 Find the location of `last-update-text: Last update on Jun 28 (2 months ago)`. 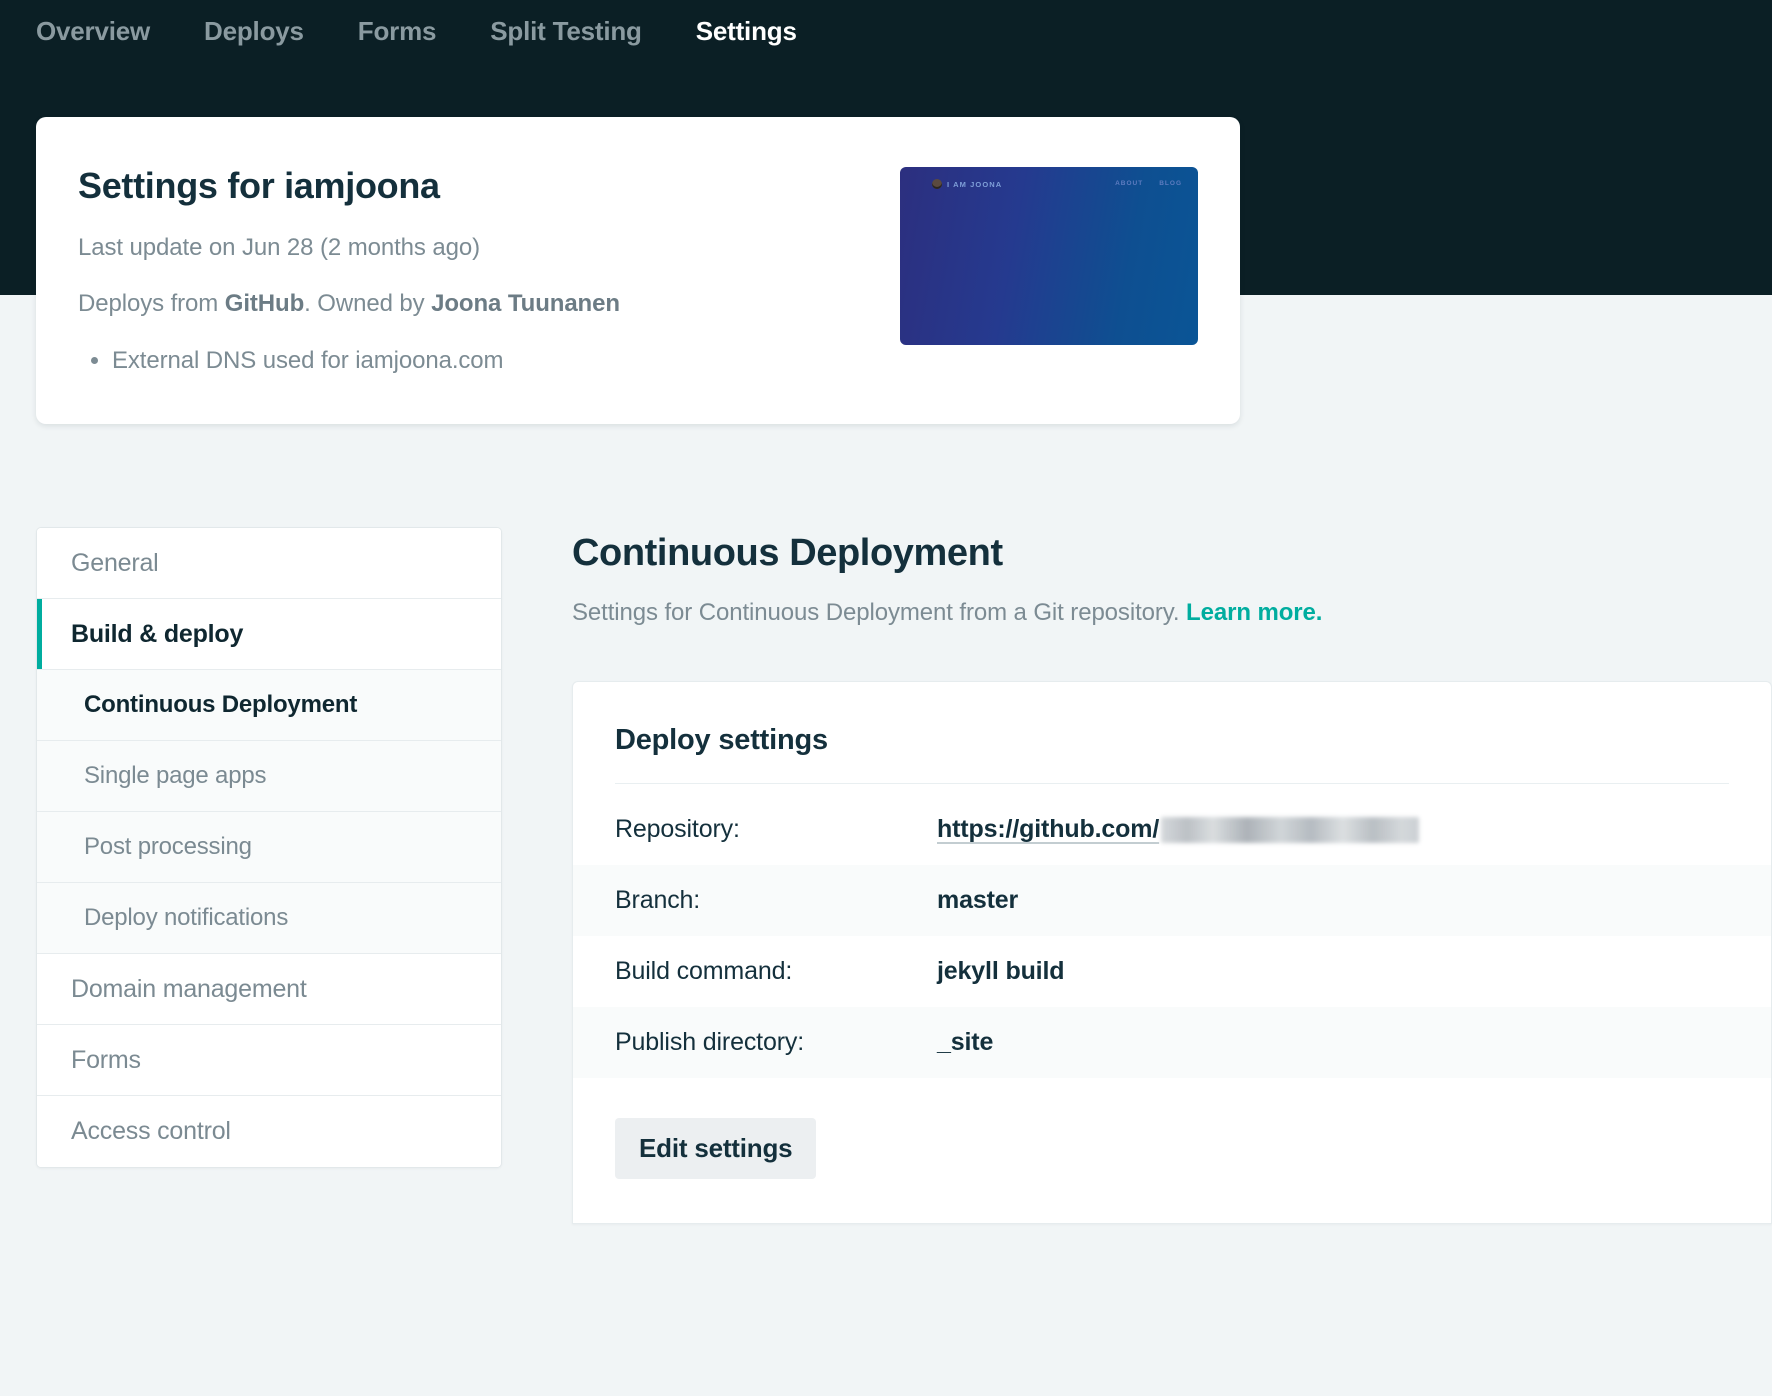

last-update-text: Last update on Jun 28 (2 months ago) is located at coordinates (279, 247).